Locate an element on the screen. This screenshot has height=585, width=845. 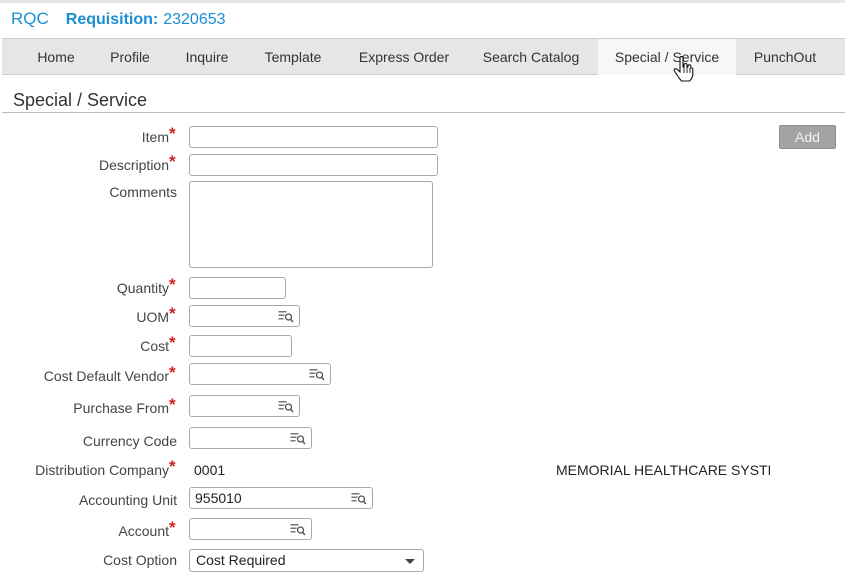
comments-textarea is located at coordinates (311, 224).